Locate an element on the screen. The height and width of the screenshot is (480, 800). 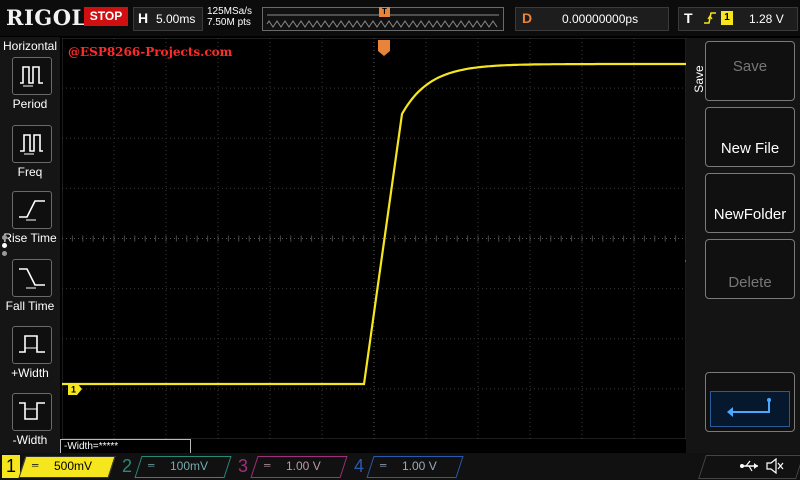
menu-item-positive-width: +Width is located at coordinates (30, 356).